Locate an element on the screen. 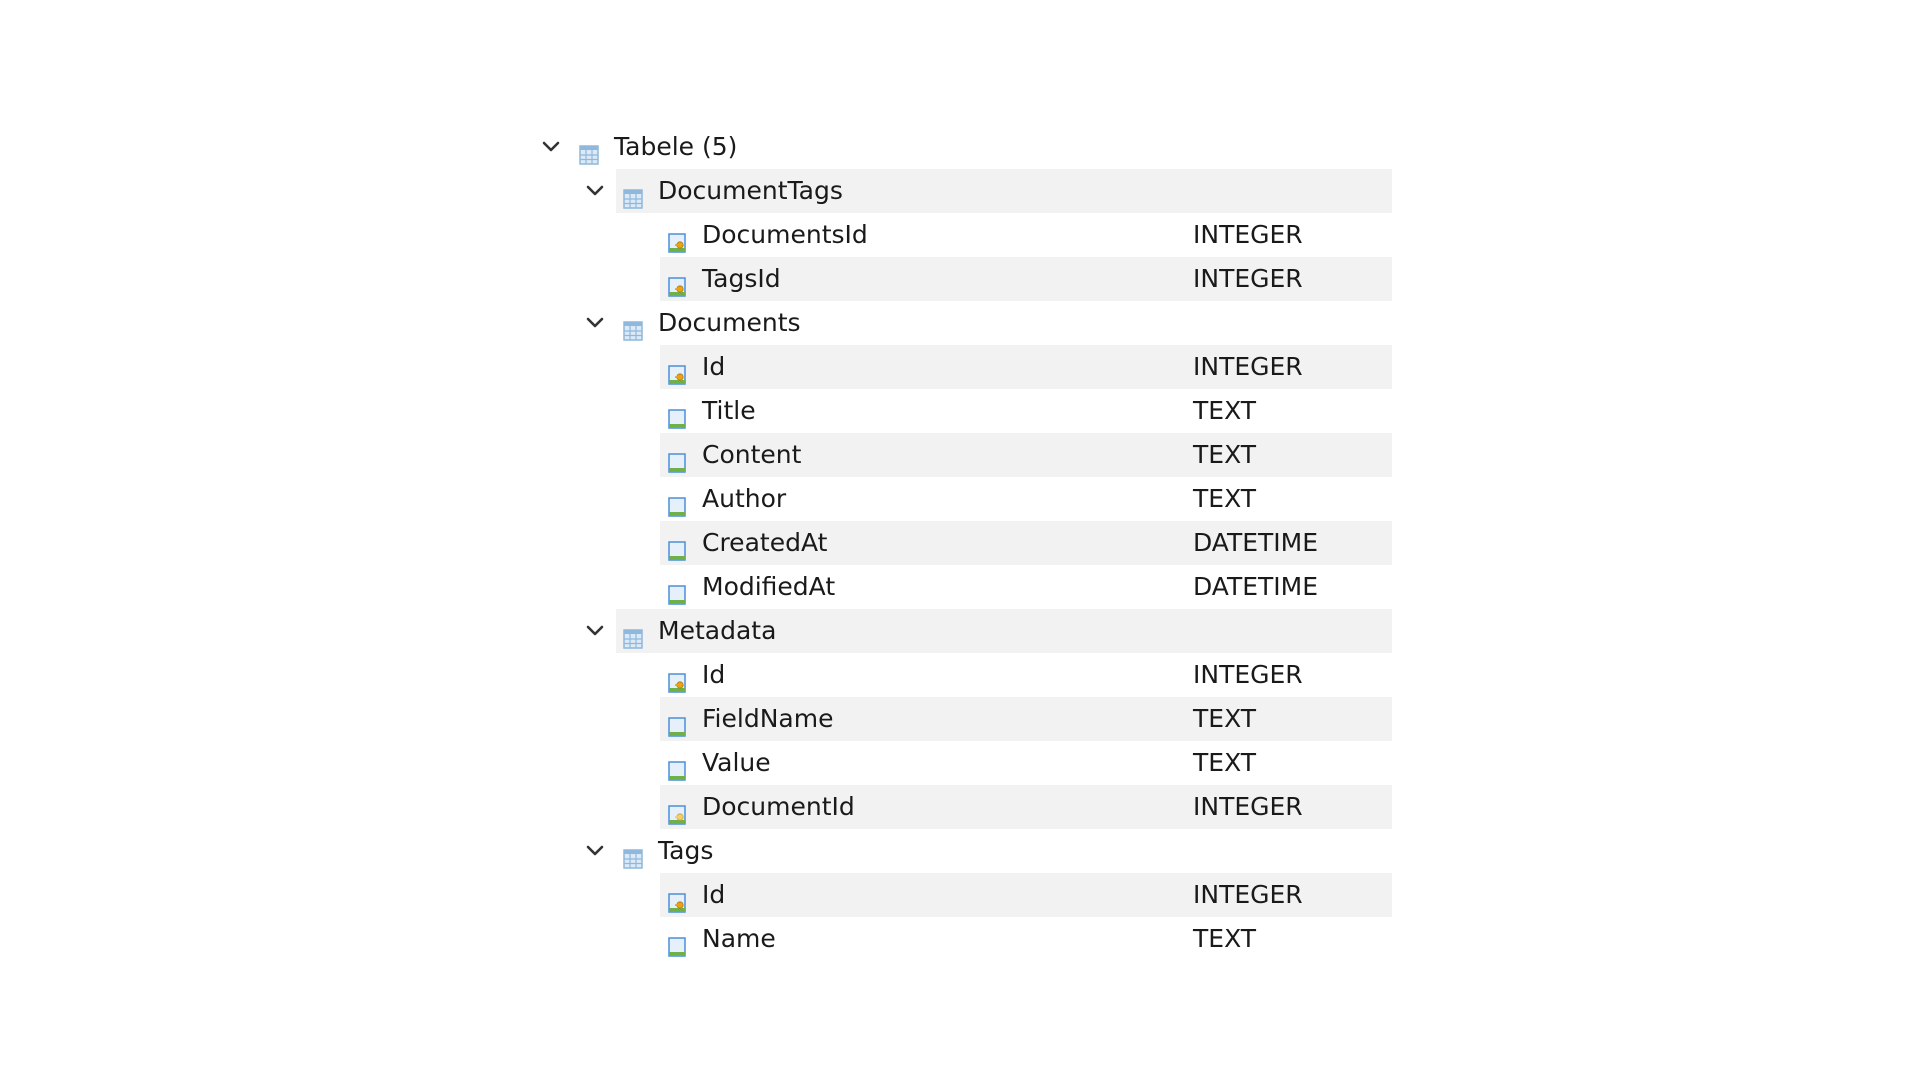 Image resolution: width=1920 pixels, height=1080 pixels. column-name: Name is located at coordinates (739, 938).